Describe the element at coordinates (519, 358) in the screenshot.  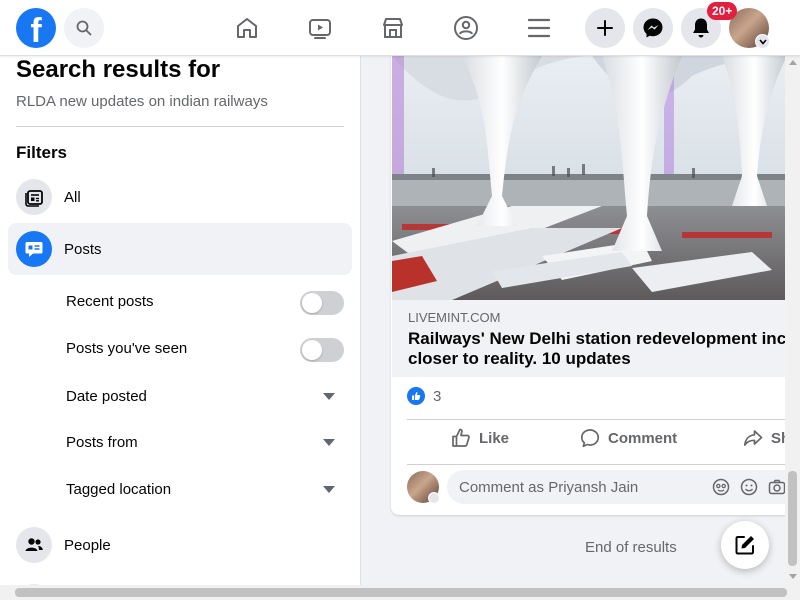
I see `link-title-line-2: closer to reality. 10 updates` at that location.